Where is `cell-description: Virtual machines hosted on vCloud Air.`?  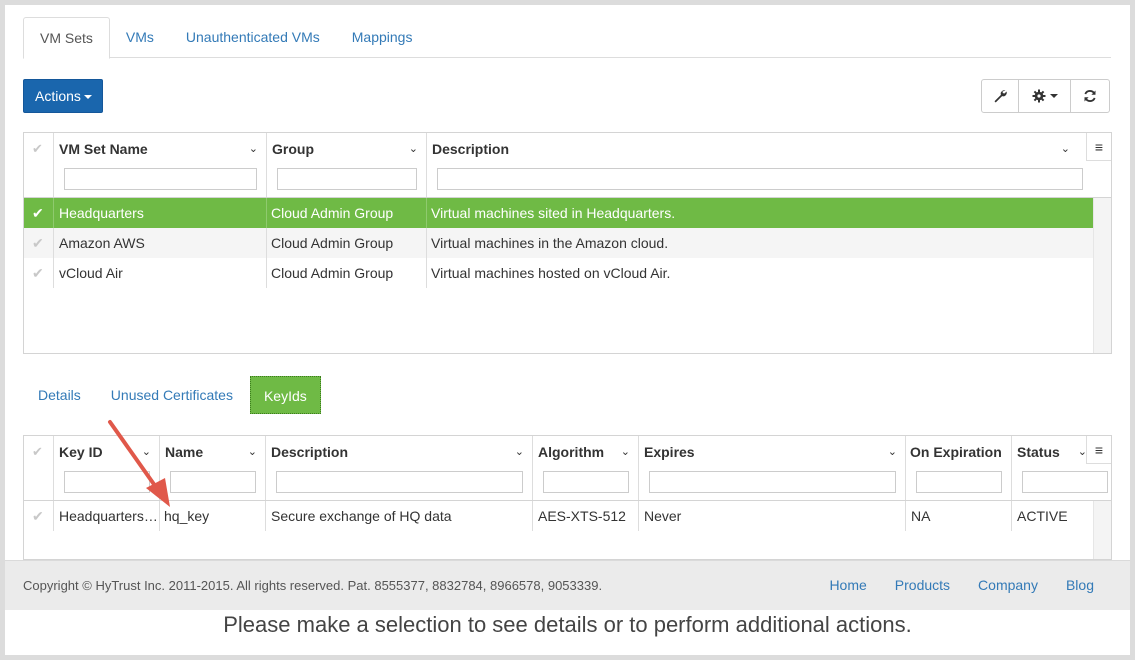
cell-description: Virtual machines hosted on vCloud Air. is located at coordinates (551, 273).